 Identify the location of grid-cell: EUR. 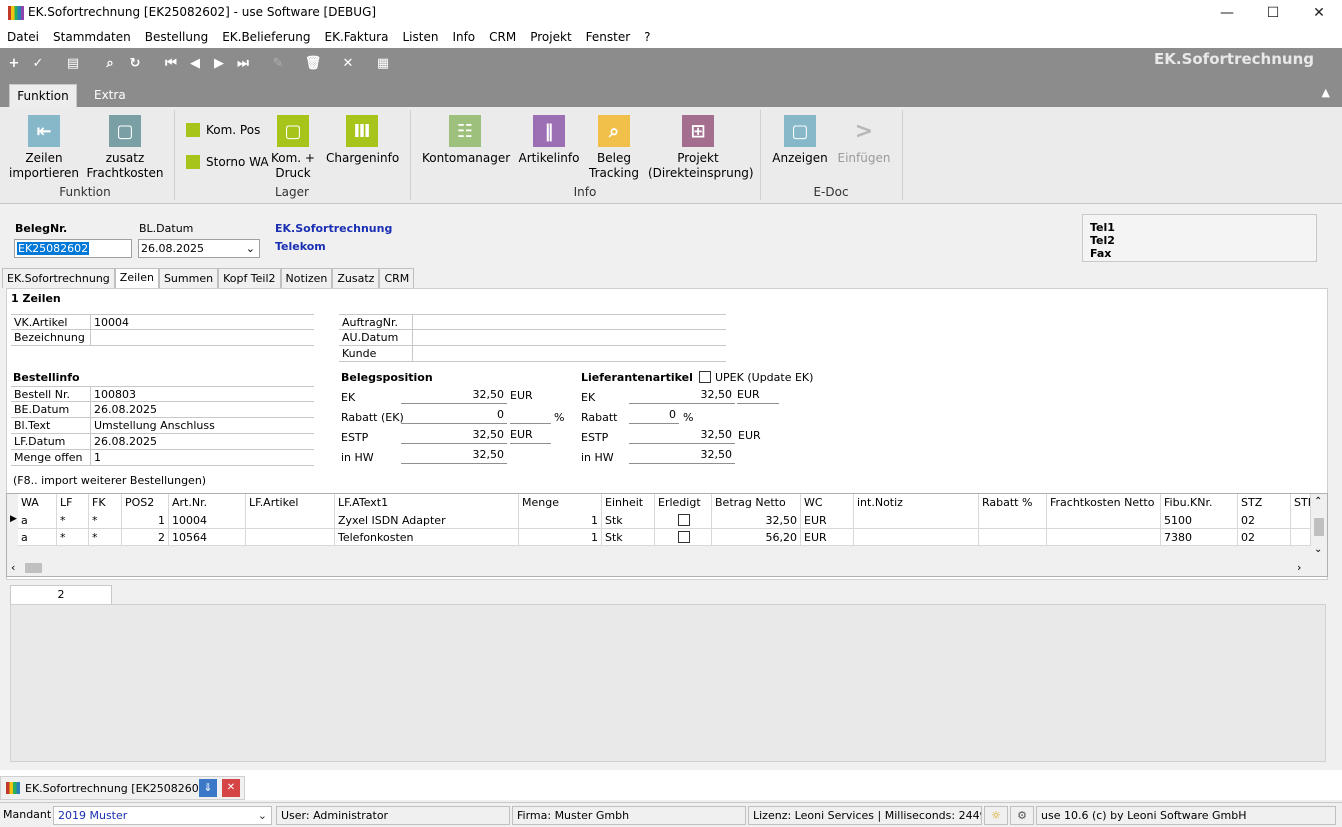
(827, 537).